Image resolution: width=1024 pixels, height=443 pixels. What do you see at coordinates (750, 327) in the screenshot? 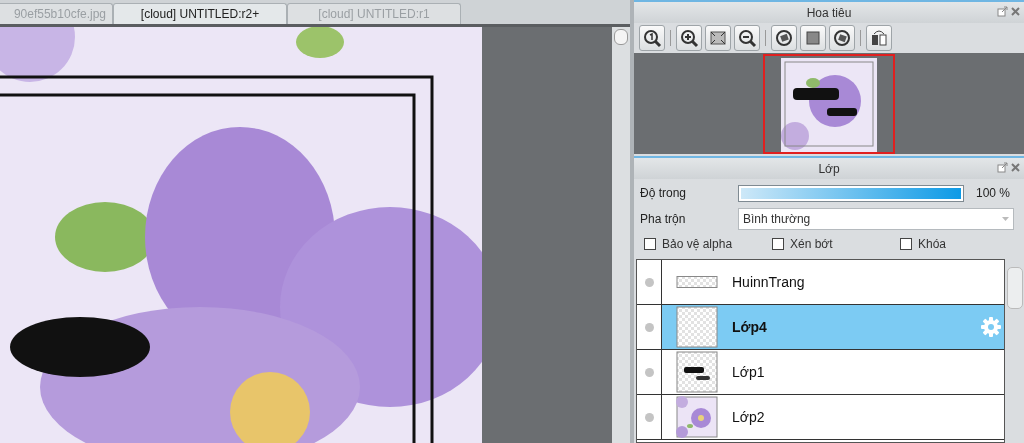
I see `layer-name: Lớp4` at bounding box center [750, 327].